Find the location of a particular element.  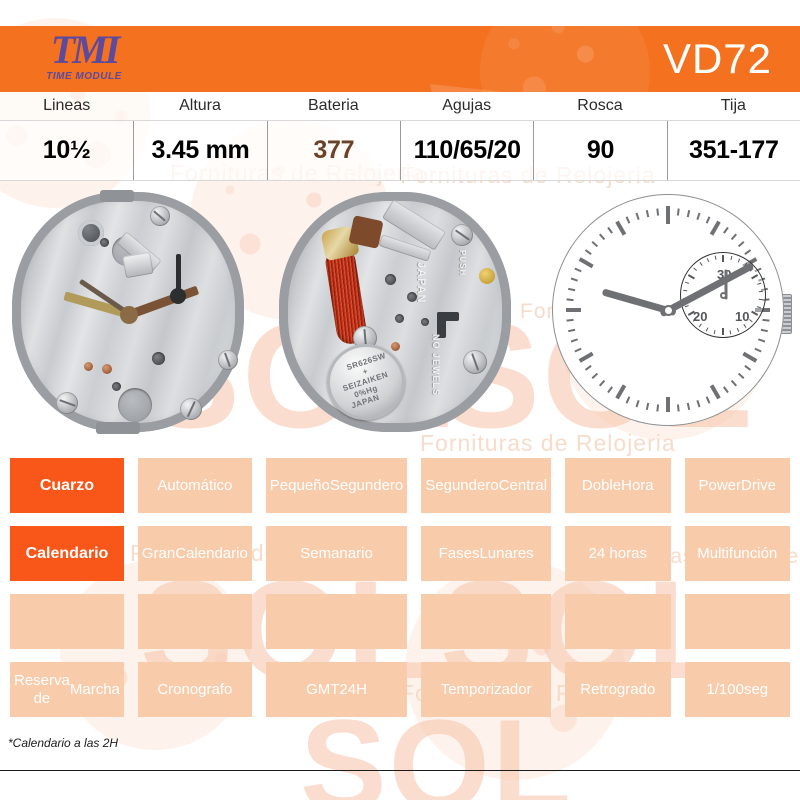

spec-column: Agujas 110/65/20 is located at coordinates (466, 136).